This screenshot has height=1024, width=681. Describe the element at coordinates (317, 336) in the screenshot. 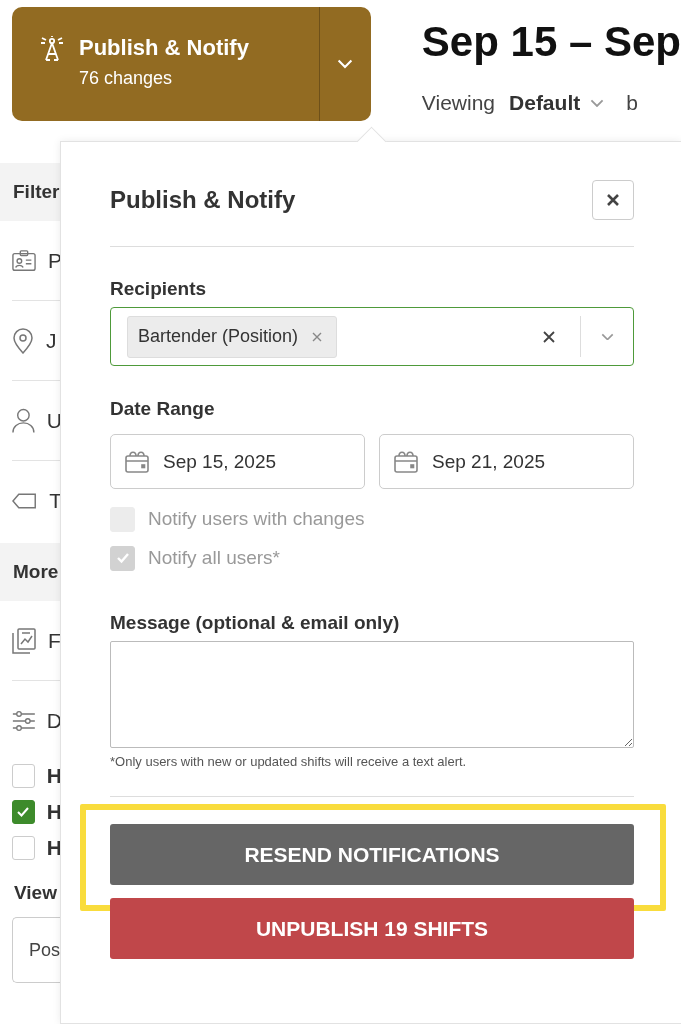

I see `remove-icon` at that location.